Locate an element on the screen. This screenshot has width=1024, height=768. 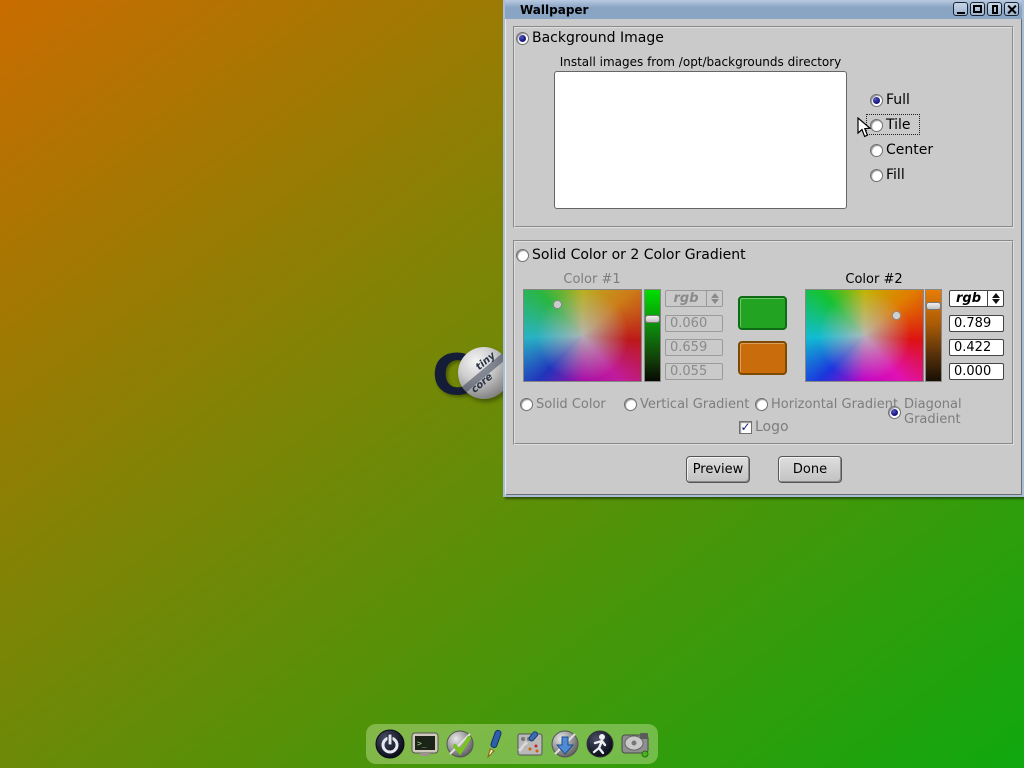
horizontal-gradient-radio-icon is located at coordinates (761, 404).